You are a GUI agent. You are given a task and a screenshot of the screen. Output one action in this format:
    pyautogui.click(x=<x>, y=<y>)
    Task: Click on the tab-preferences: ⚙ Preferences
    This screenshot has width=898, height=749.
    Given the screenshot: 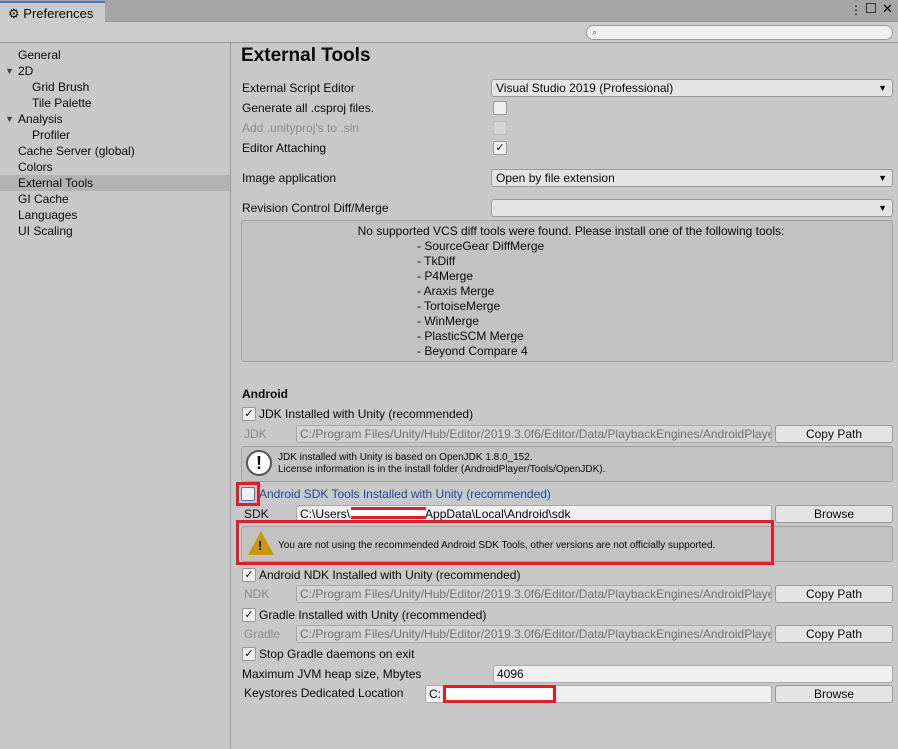 What is the action you would take?
    pyautogui.click(x=52, y=11)
    